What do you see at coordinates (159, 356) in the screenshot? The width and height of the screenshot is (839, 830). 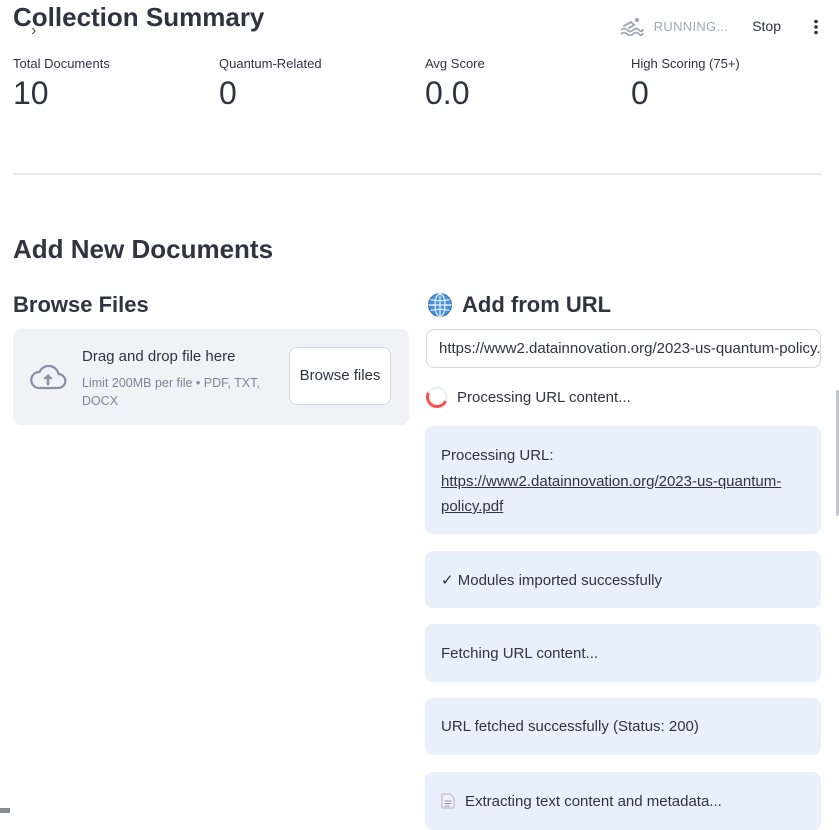 I see `dropzone-title: Drag and drop file here` at bounding box center [159, 356].